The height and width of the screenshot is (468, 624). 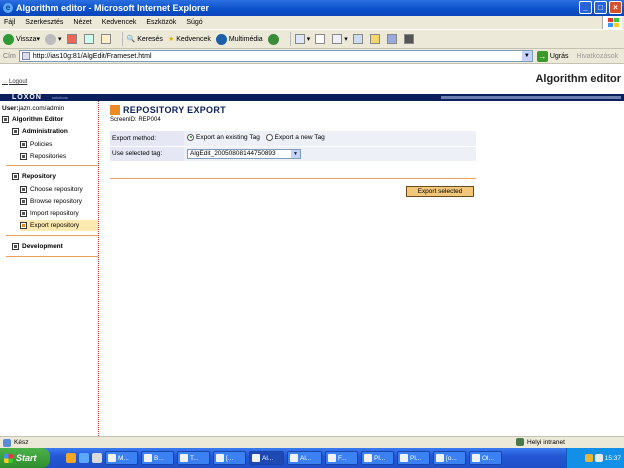 What do you see at coordinates (440, 191) in the screenshot?
I see `export-selected-button: Export selected` at bounding box center [440, 191].